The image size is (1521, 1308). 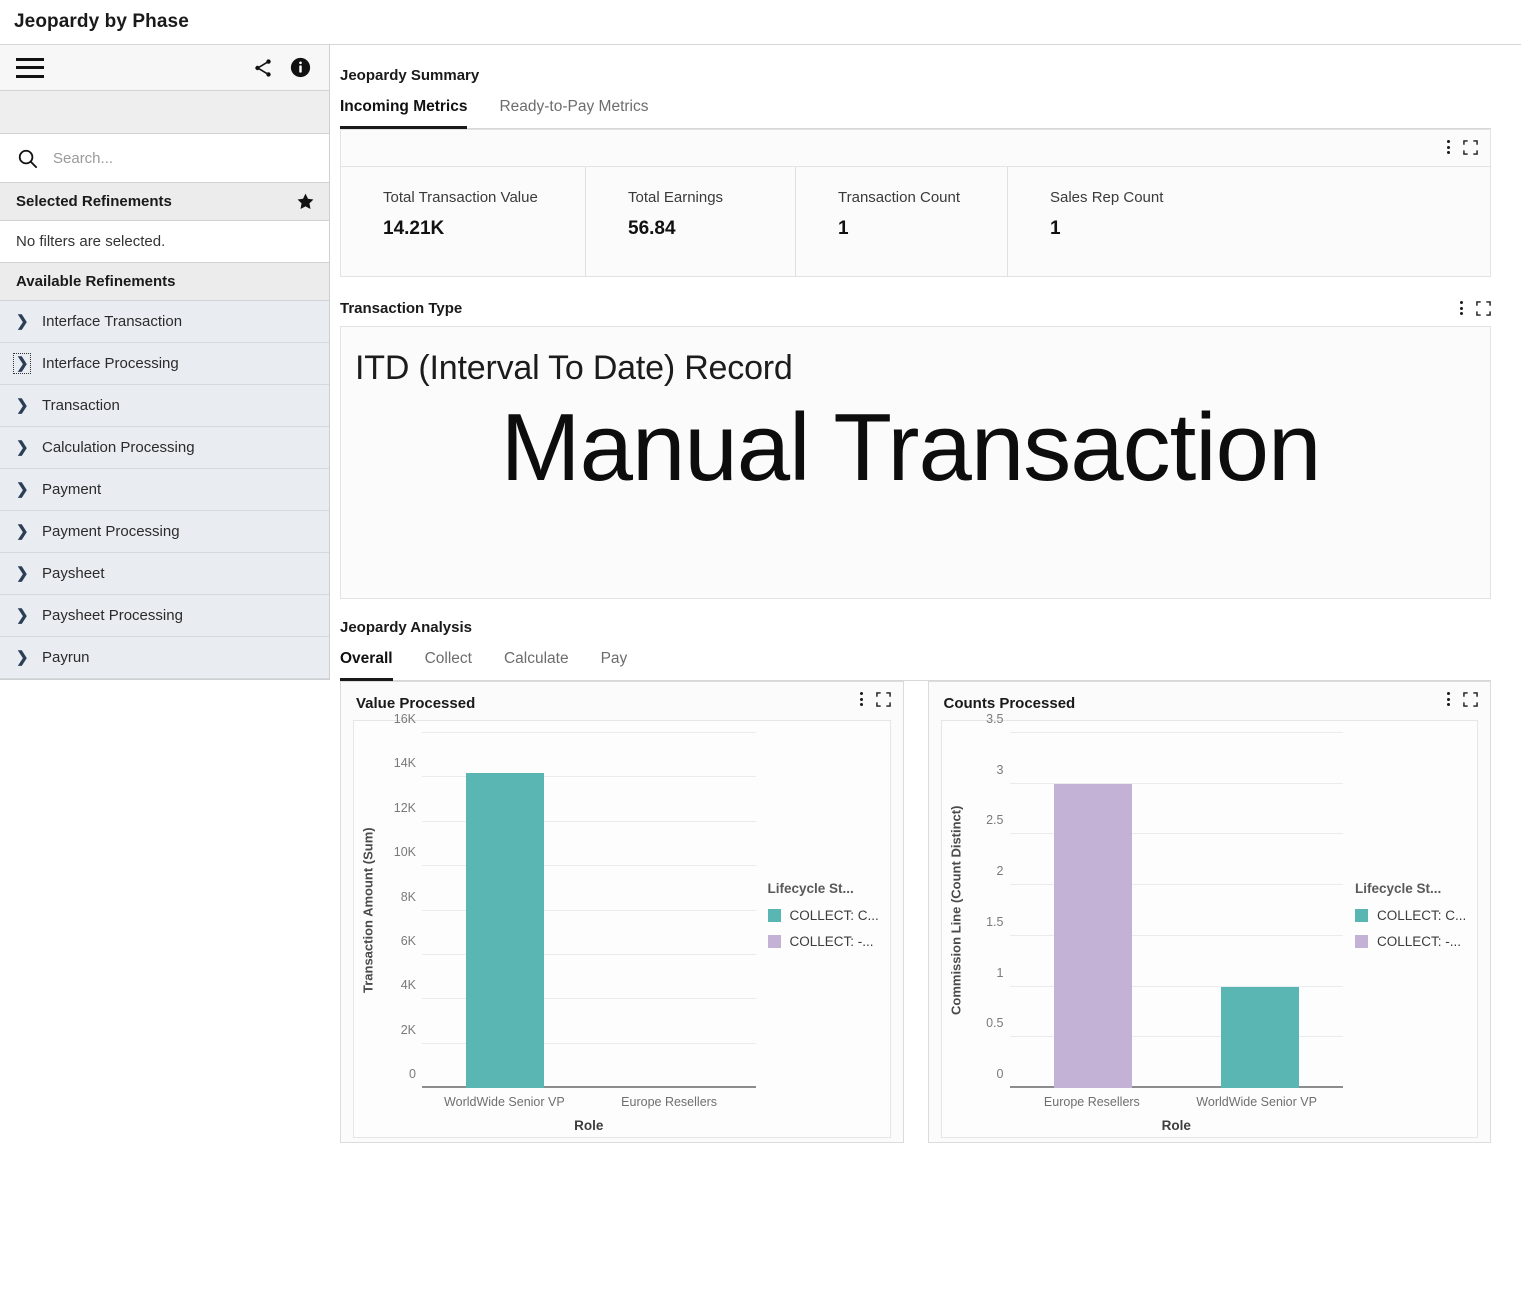 What do you see at coordinates (614, 665) in the screenshot?
I see `tab-pay: Pay` at bounding box center [614, 665].